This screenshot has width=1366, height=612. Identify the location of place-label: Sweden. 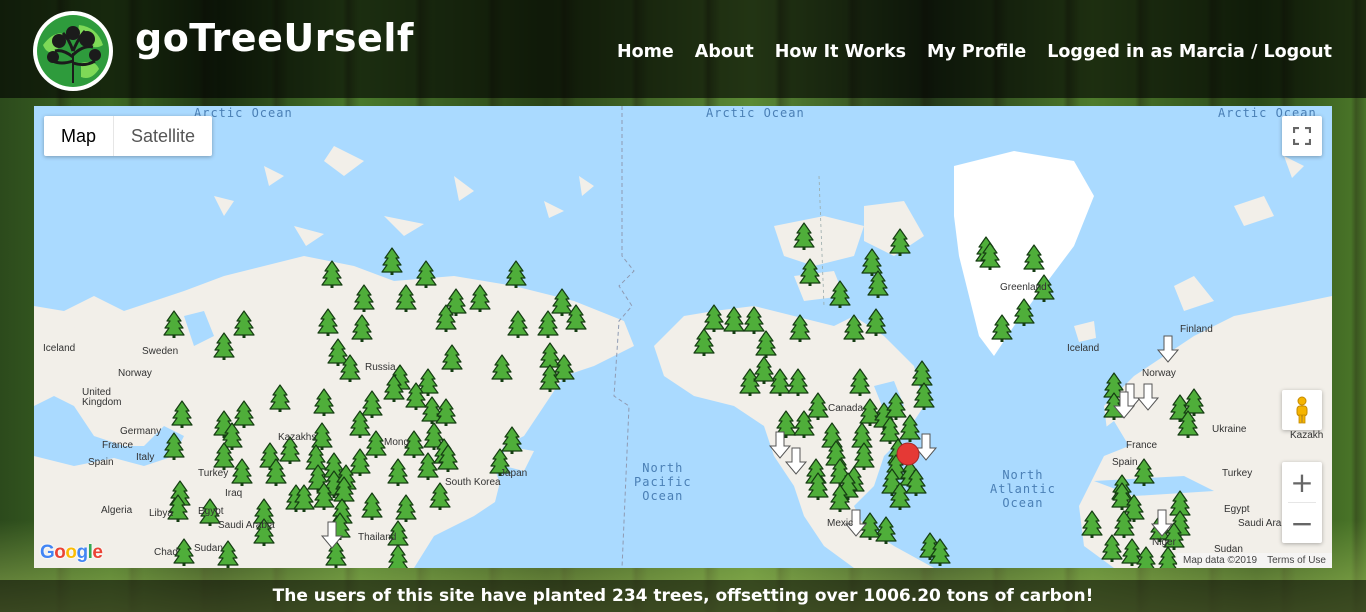
(160, 351).